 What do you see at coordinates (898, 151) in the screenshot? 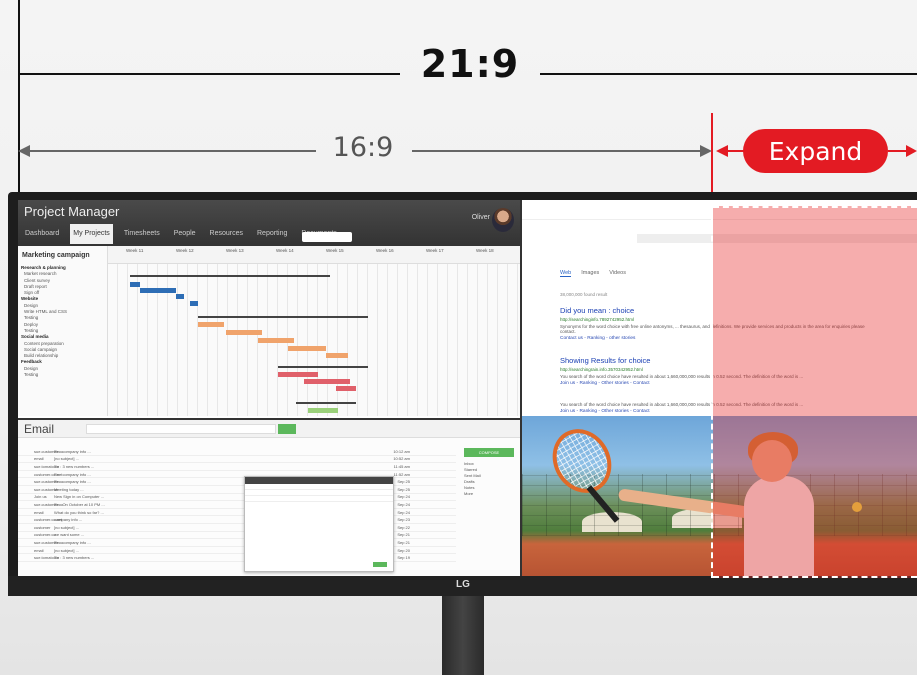
I see `expand-line-right` at bounding box center [898, 151].